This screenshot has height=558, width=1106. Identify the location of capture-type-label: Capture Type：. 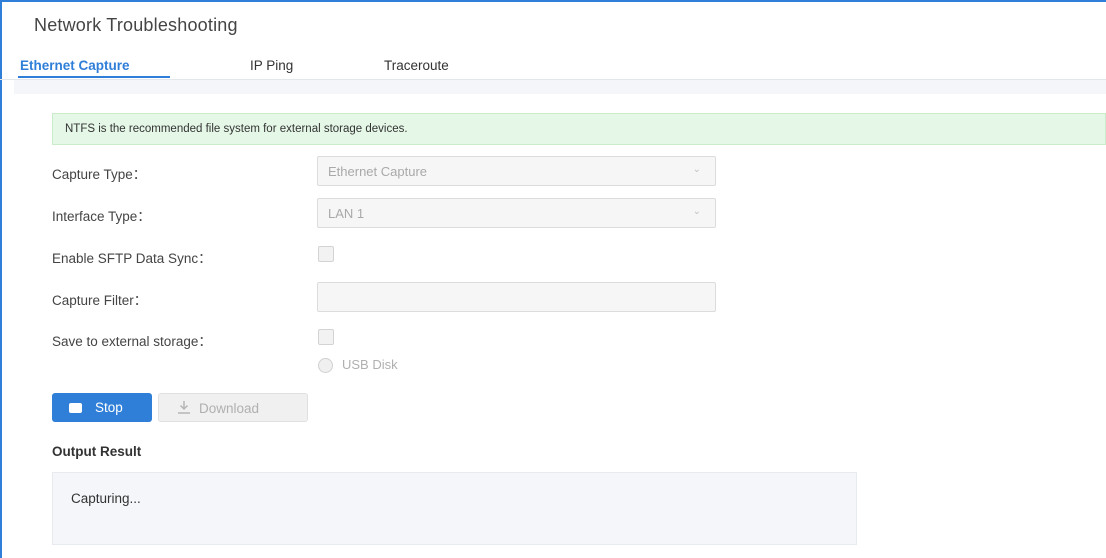
(99, 174).